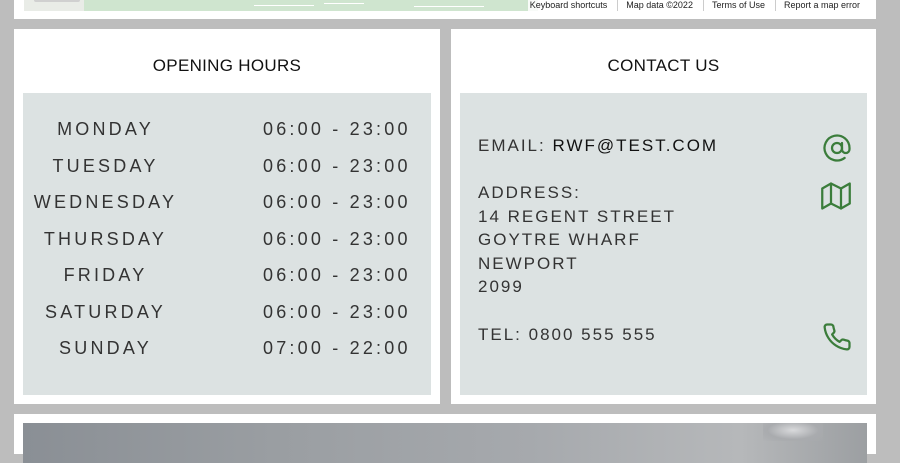 The height and width of the screenshot is (463, 900). I want to click on map-icon, so click(836, 196).